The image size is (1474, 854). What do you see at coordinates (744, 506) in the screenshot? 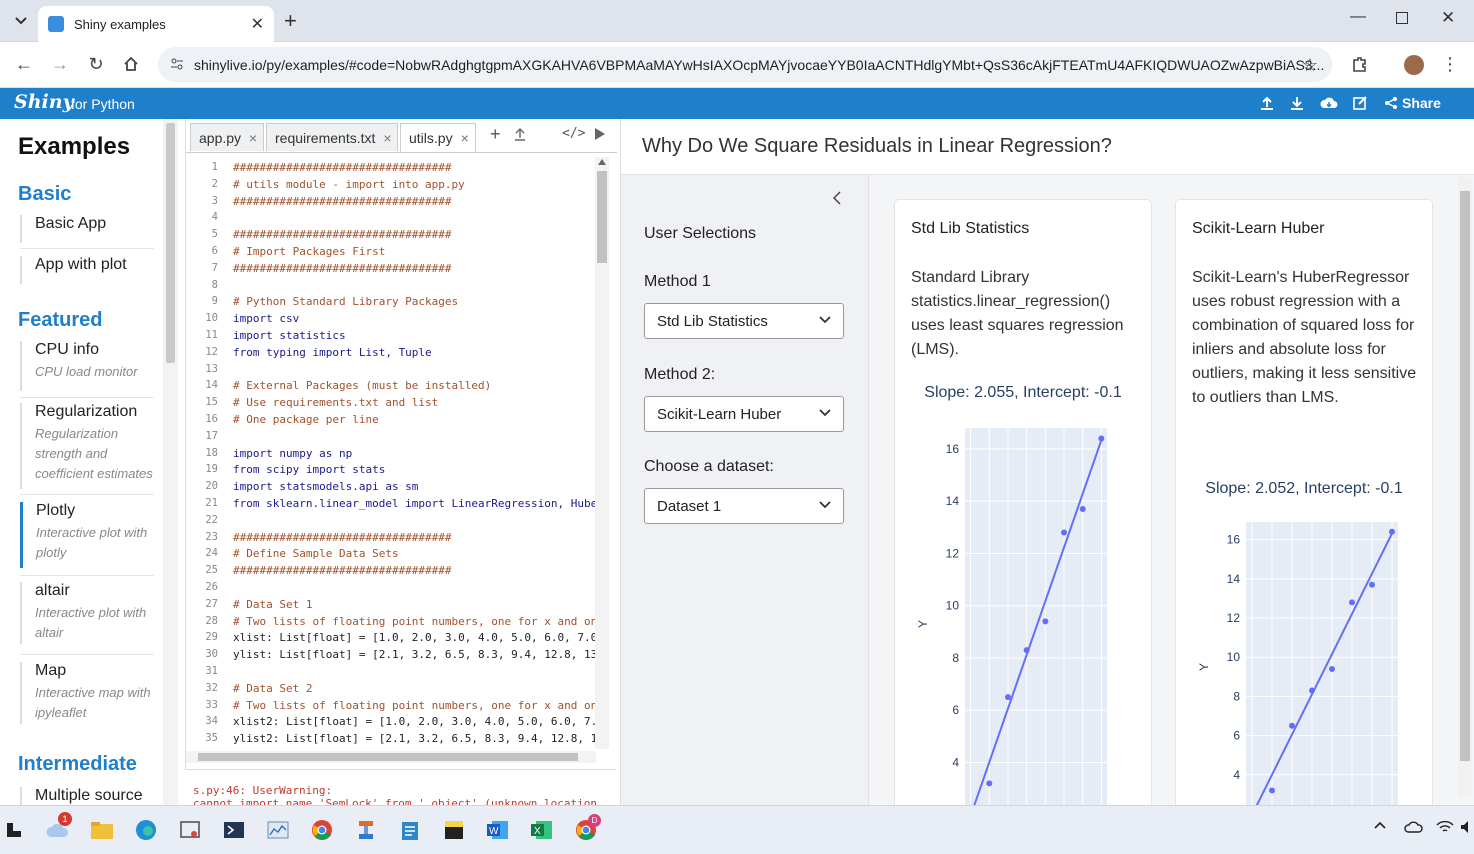
I see `dataset-select: Dataset 1` at bounding box center [744, 506].